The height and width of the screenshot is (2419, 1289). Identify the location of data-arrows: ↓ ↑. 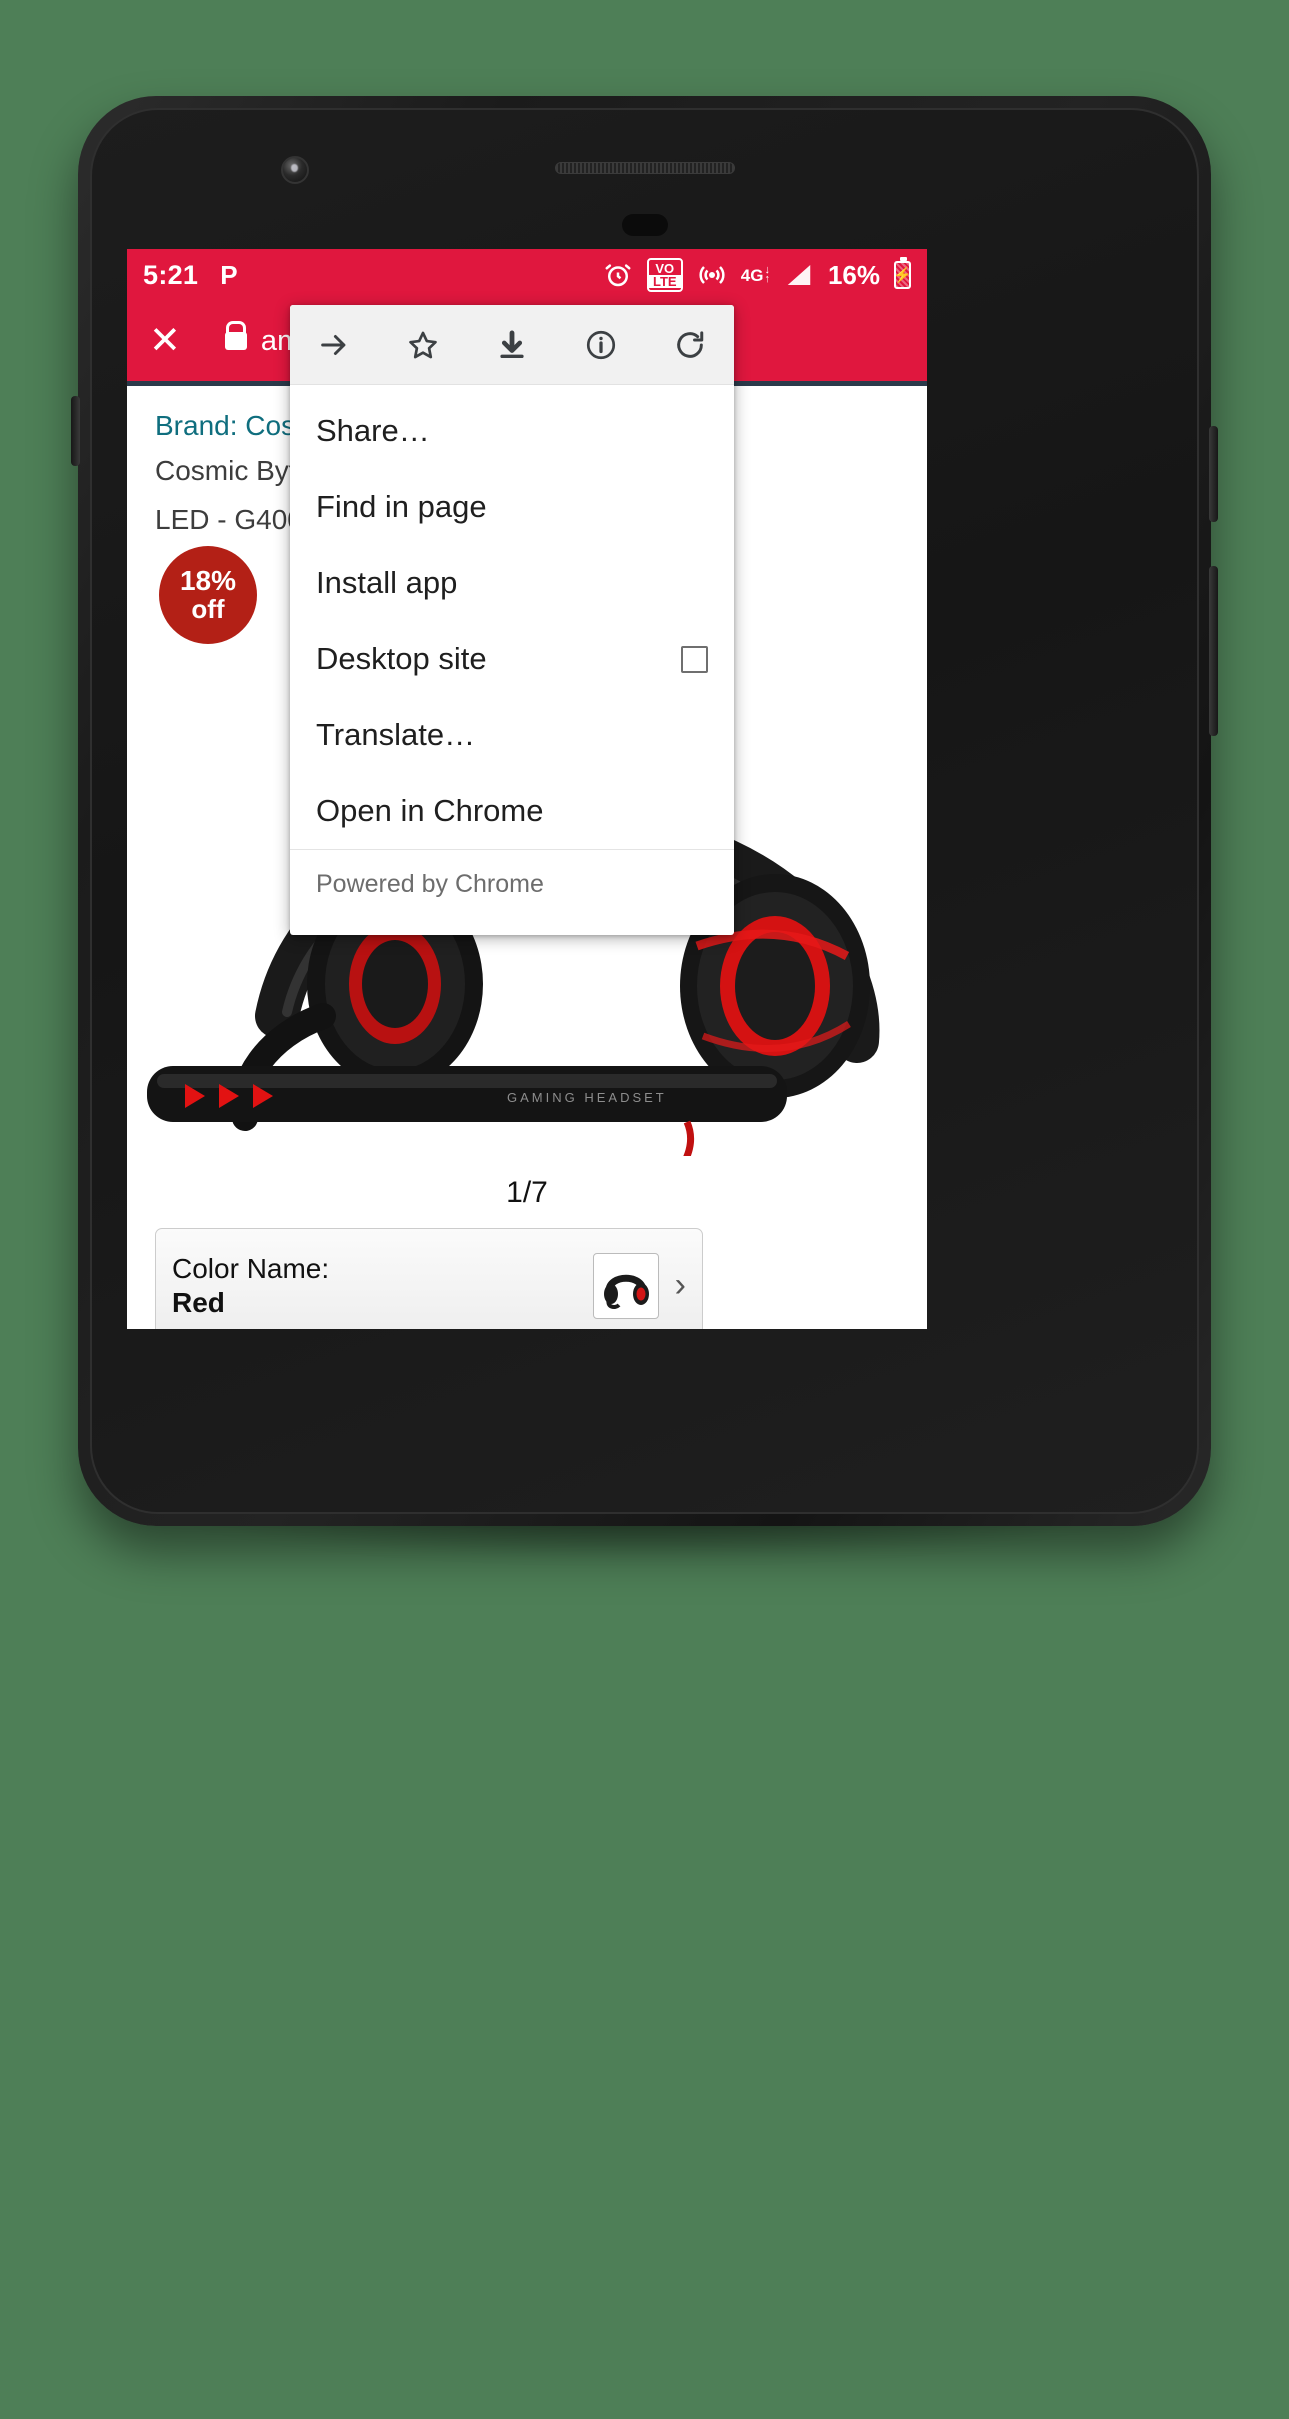
(767, 274).